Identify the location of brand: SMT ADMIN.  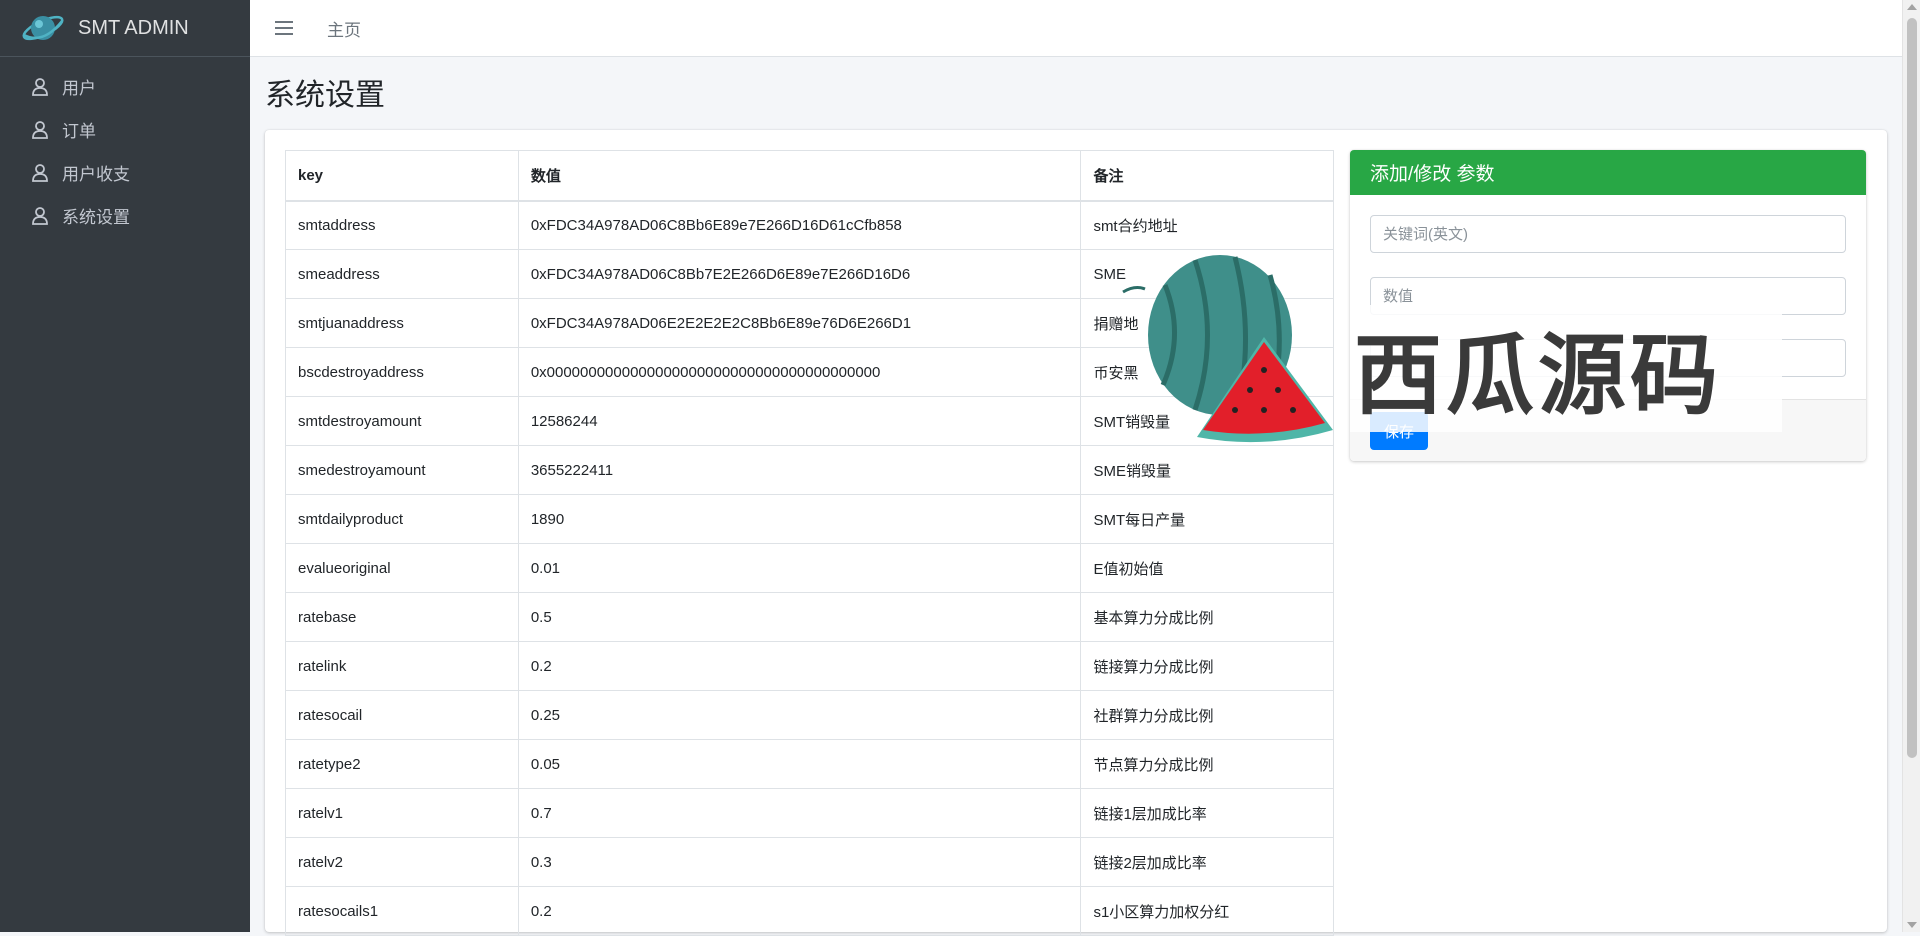
(125, 28).